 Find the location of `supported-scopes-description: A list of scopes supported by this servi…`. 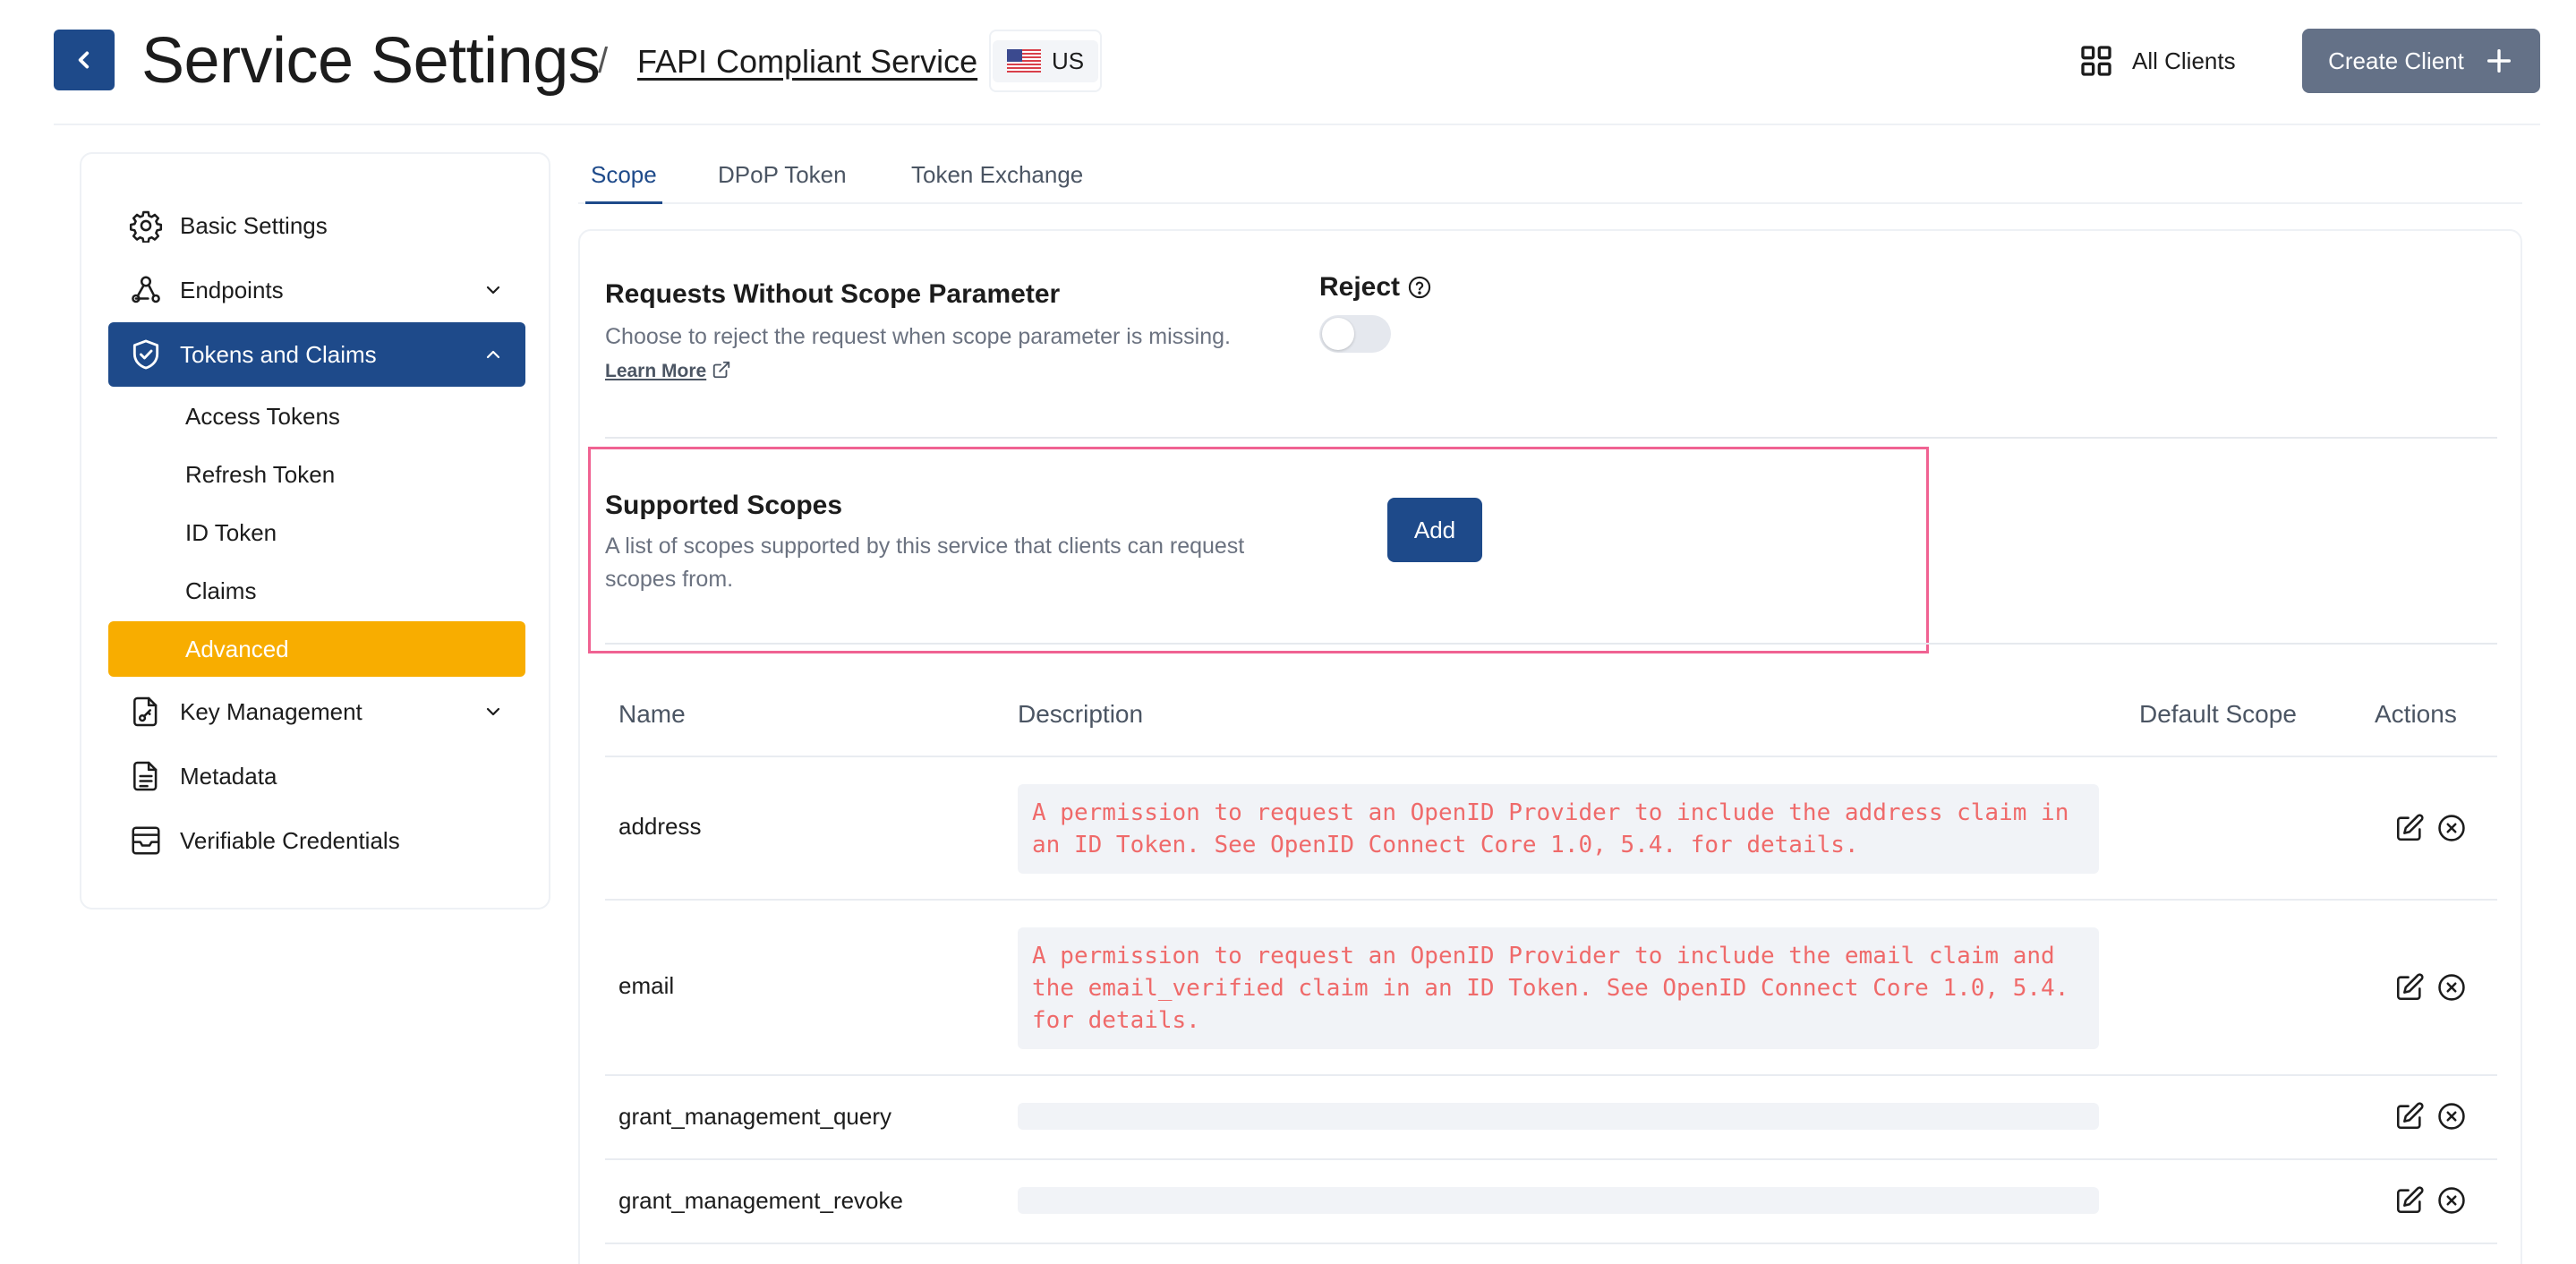

supported-scopes-description: A list of scopes supported by this servi… is located at coordinates (925, 563).